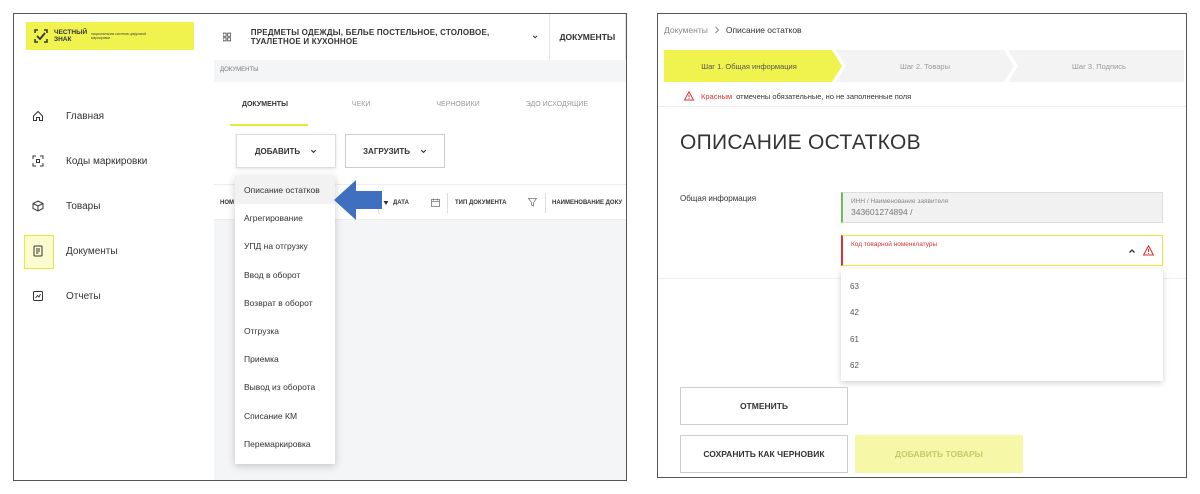 This screenshot has width=1200, height=494. What do you see at coordinates (764, 406) in the screenshot?
I see `cancel-button: ОТМЕНИТЬ` at bounding box center [764, 406].